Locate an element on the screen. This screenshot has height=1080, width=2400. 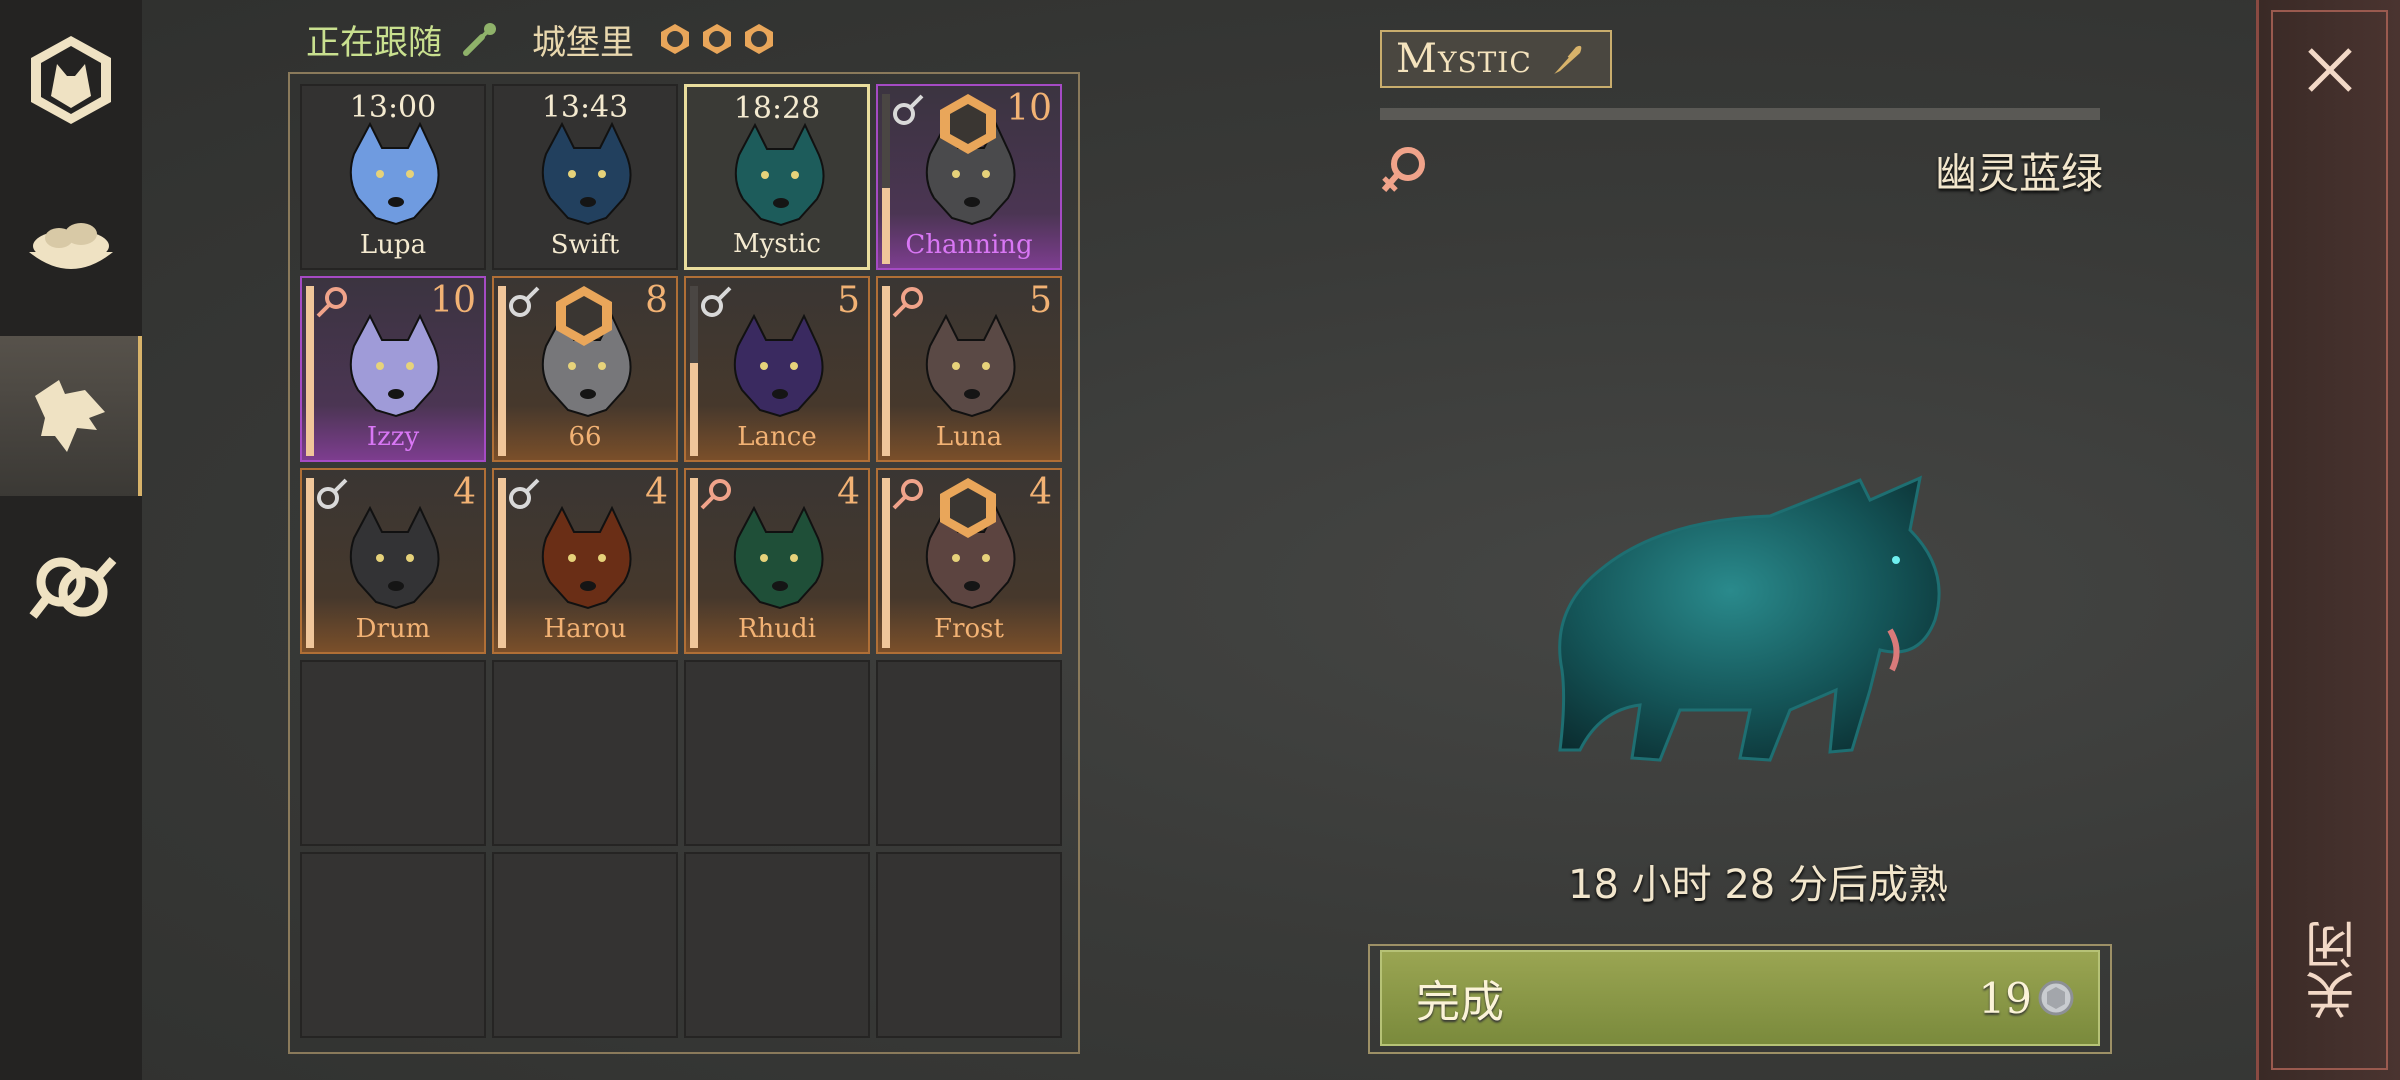
nav-breeding is located at coordinates (71, 586).